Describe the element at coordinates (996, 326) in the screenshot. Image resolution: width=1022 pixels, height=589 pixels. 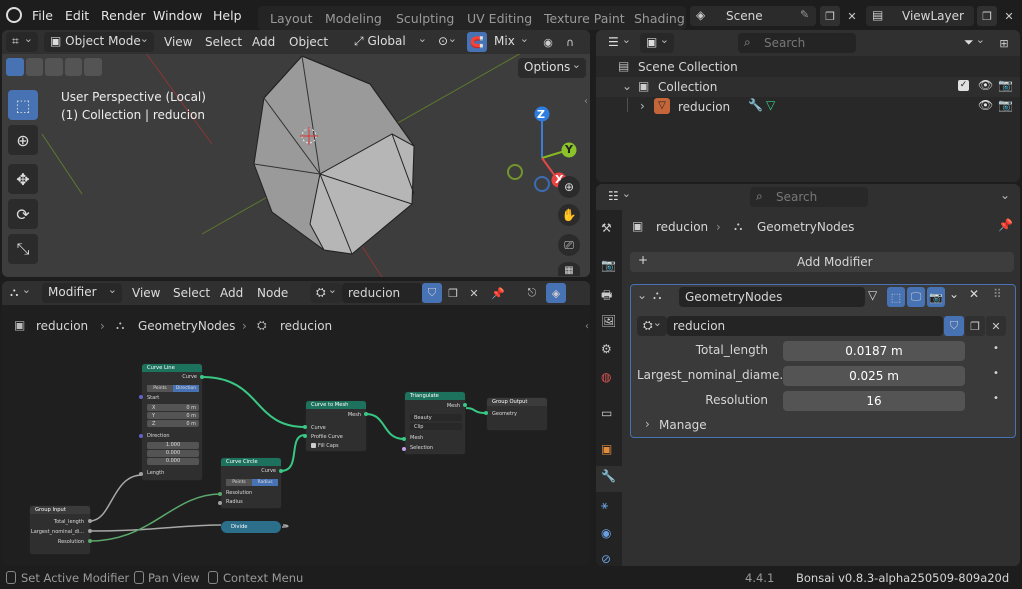
I see `modifier-unlink-icon: ✕` at that location.